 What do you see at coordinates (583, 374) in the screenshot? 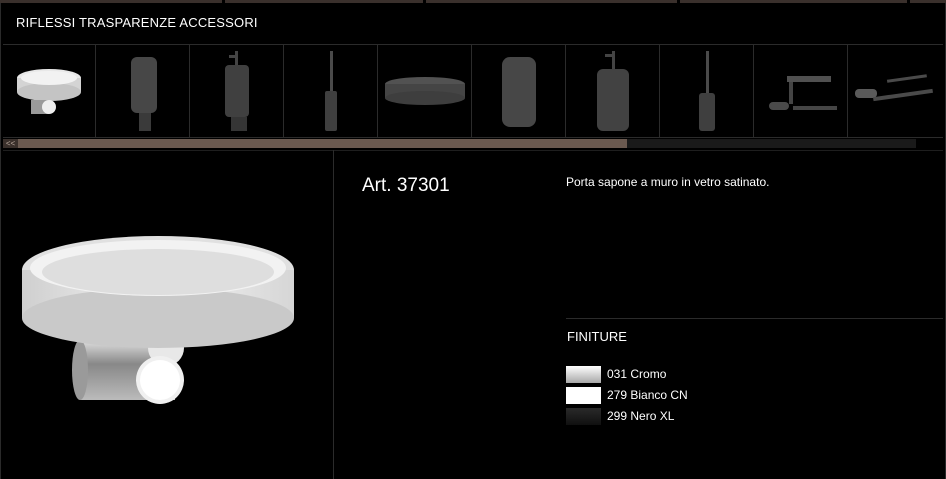
I see `finish-swatch-cromo` at bounding box center [583, 374].